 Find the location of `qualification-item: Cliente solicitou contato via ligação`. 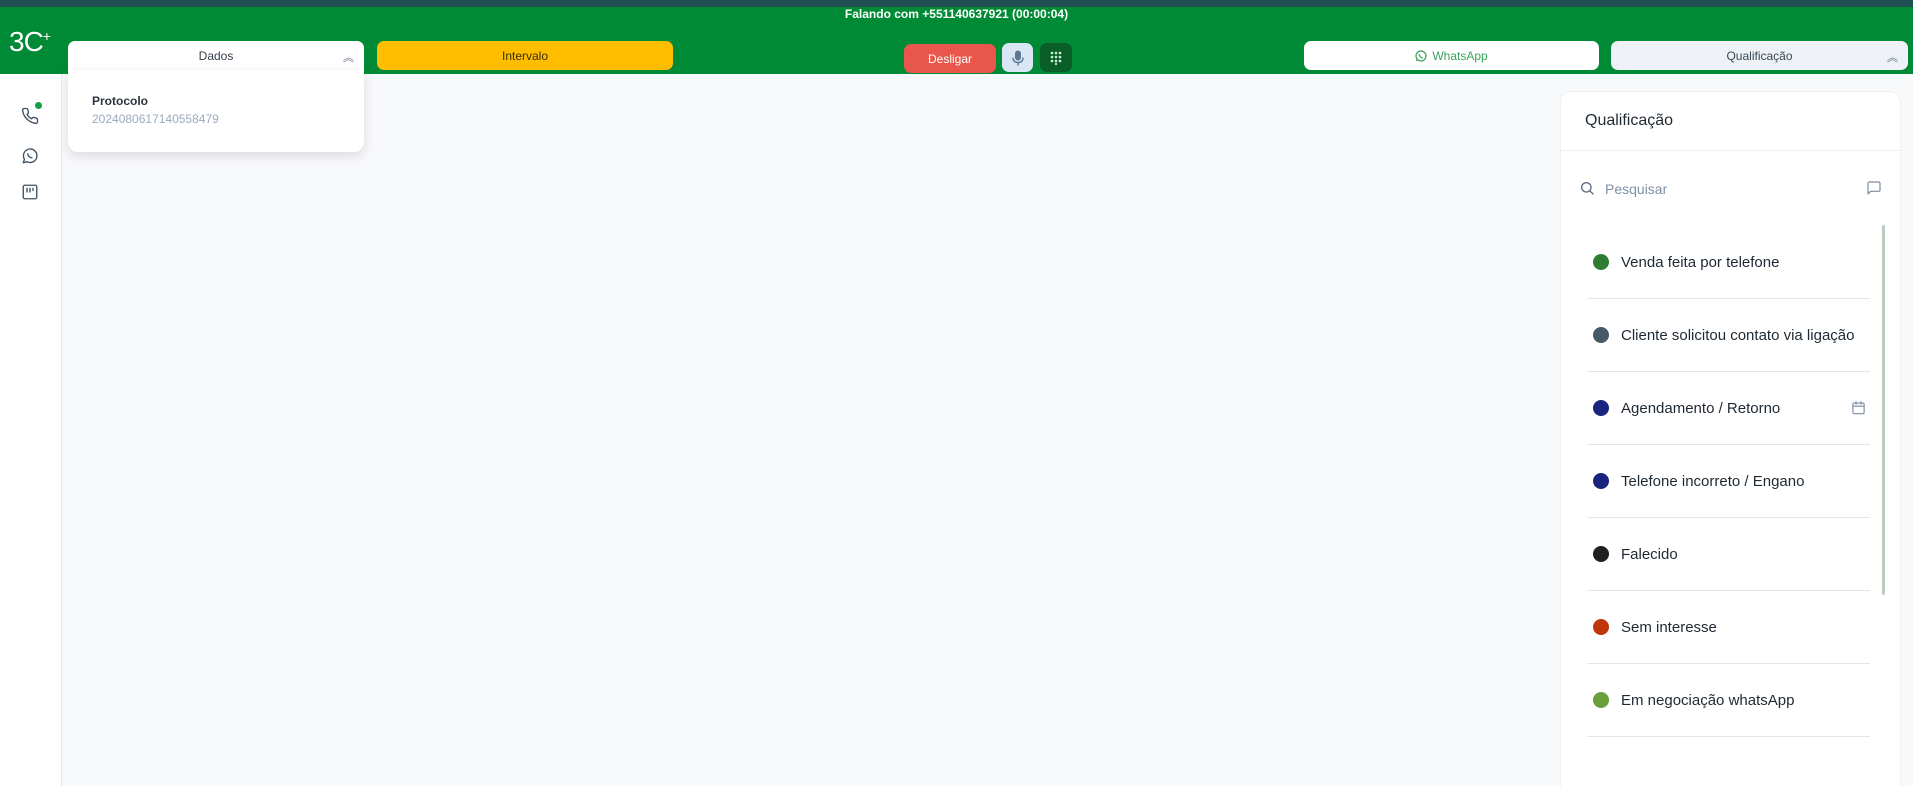

qualification-item: Cliente solicitou contato via ligação is located at coordinates (1728, 335).